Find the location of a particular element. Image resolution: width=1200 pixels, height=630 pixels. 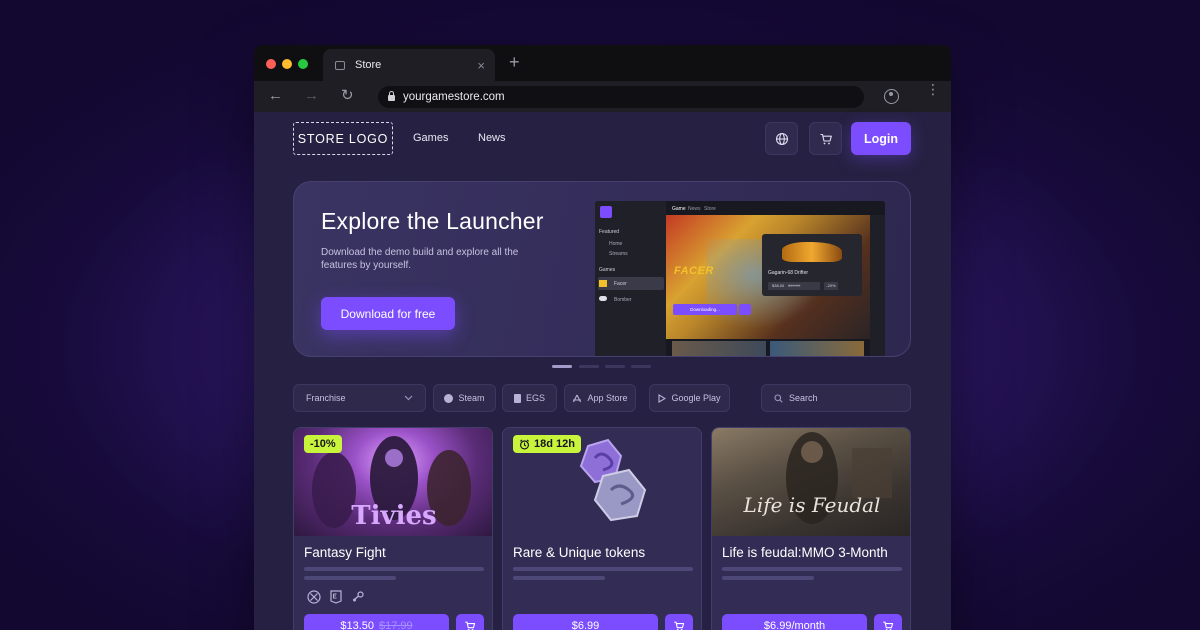

launcher-logo-icon is located at coordinates (606, 212).